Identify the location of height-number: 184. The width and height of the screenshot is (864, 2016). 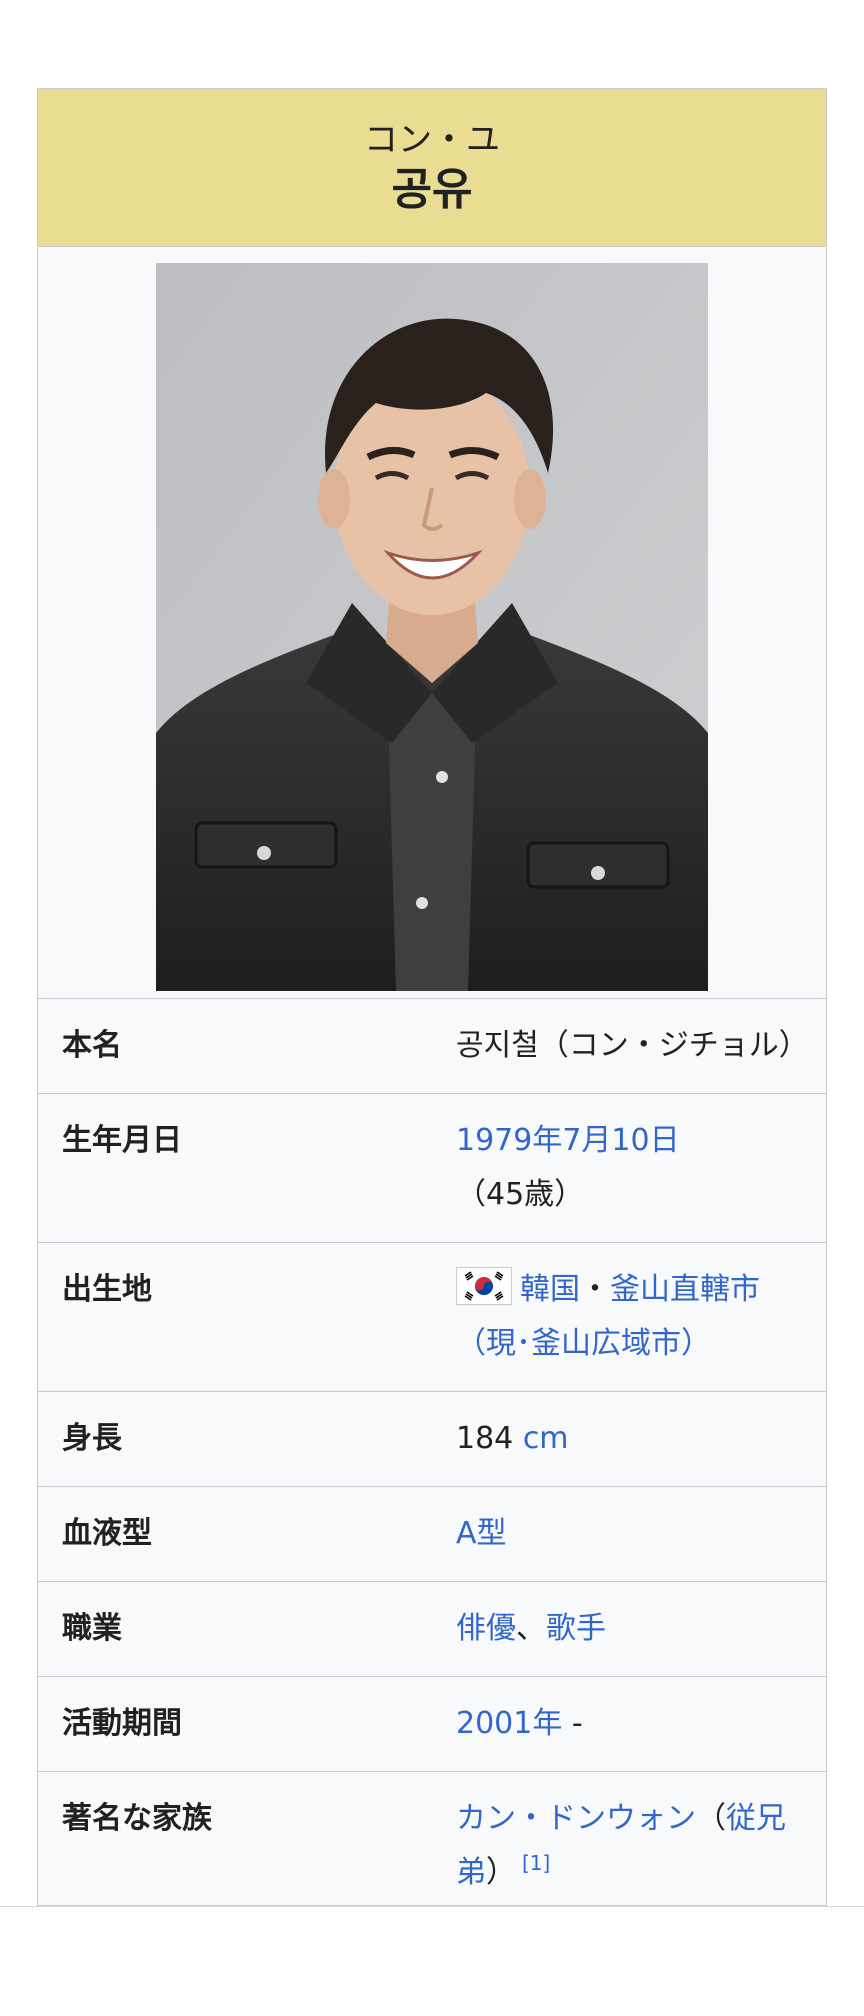
(485, 1438).